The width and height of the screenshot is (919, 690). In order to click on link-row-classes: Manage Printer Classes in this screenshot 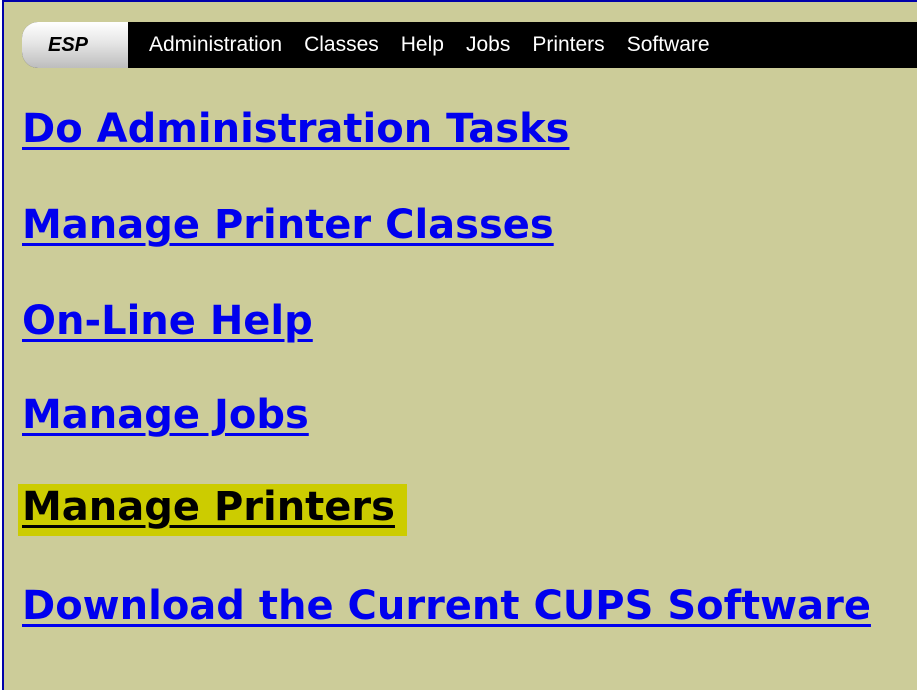, I will do `click(288, 225)`.